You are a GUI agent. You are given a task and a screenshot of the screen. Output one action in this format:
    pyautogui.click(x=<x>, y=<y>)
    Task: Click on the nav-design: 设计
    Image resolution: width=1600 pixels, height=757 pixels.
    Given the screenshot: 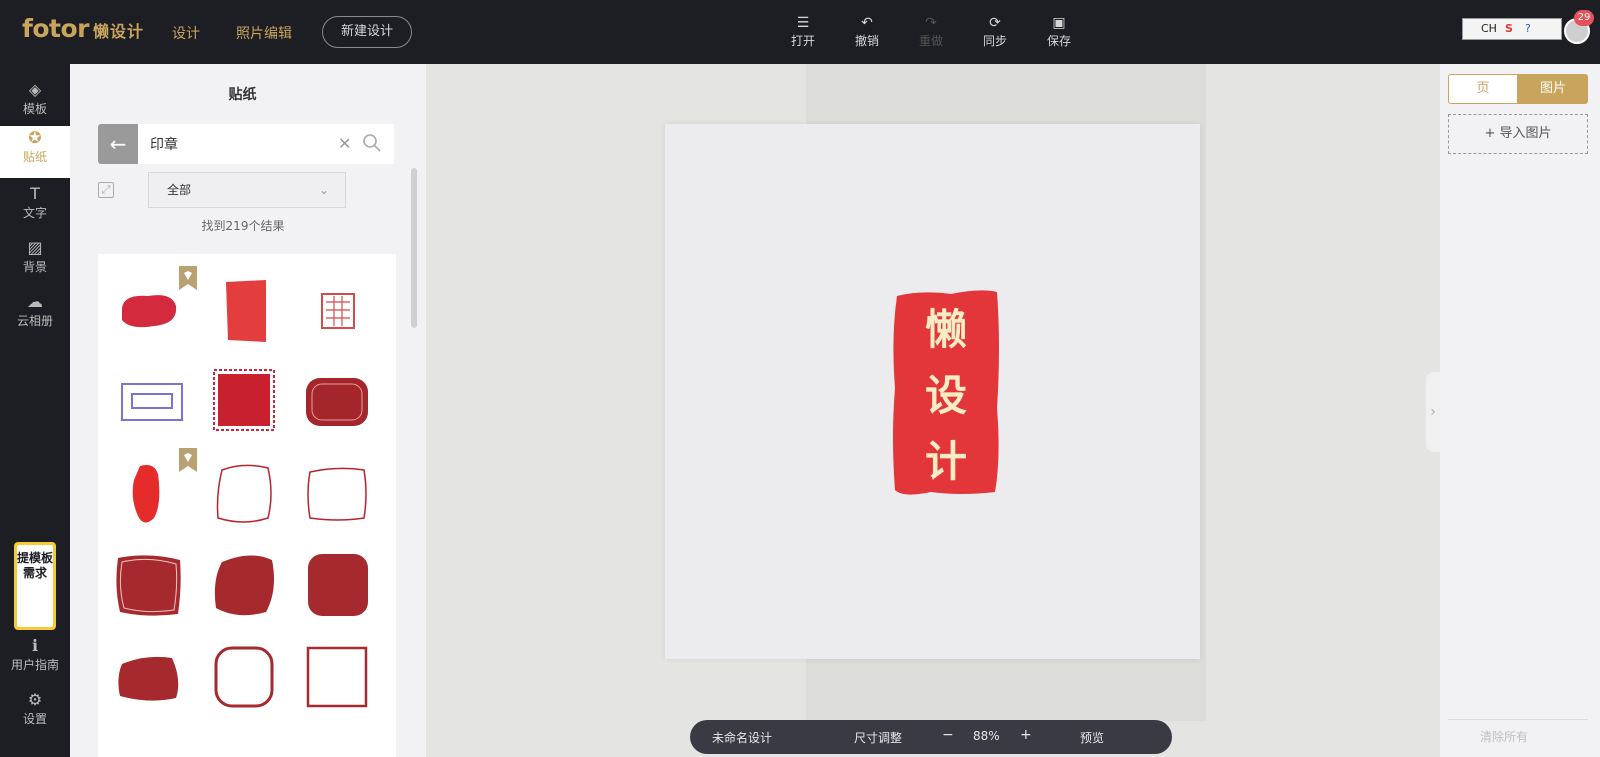 What is the action you would take?
    pyautogui.click(x=186, y=33)
    